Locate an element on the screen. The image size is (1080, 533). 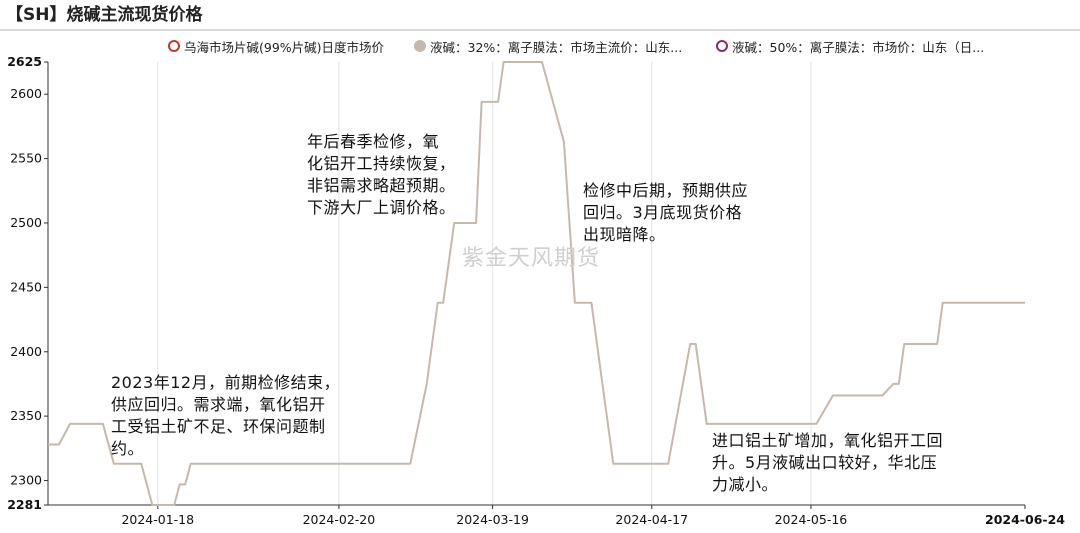
x-tick-label: 2024-01-18 is located at coordinates (157, 519).